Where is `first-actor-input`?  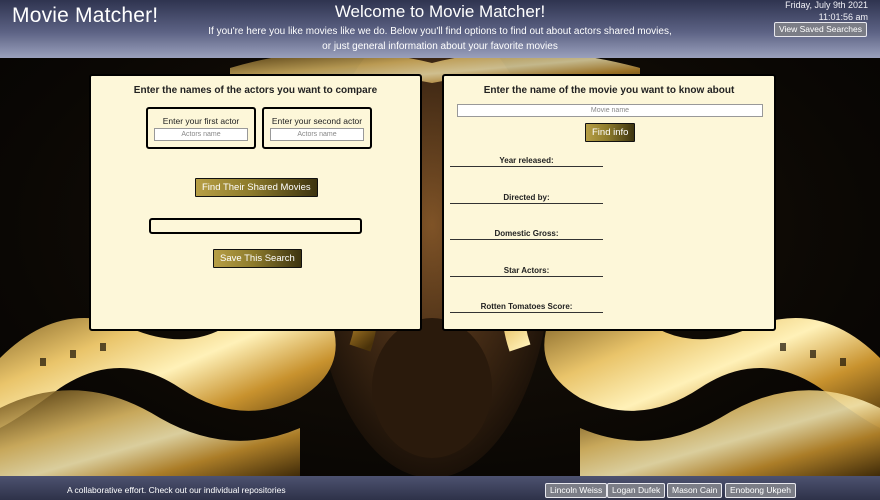 first-actor-input is located at coordinates (201, 134).